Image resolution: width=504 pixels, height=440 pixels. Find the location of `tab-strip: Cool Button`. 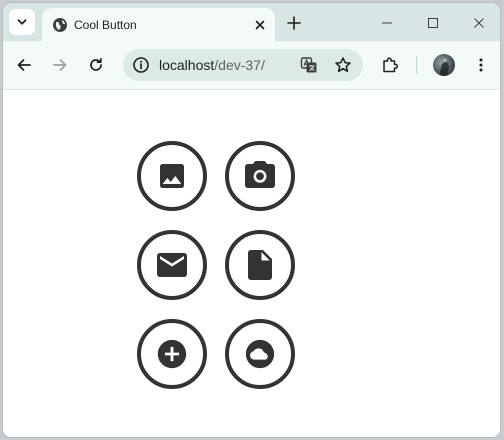

tab-strip: Cool Button is located at coordinates (251, 22).